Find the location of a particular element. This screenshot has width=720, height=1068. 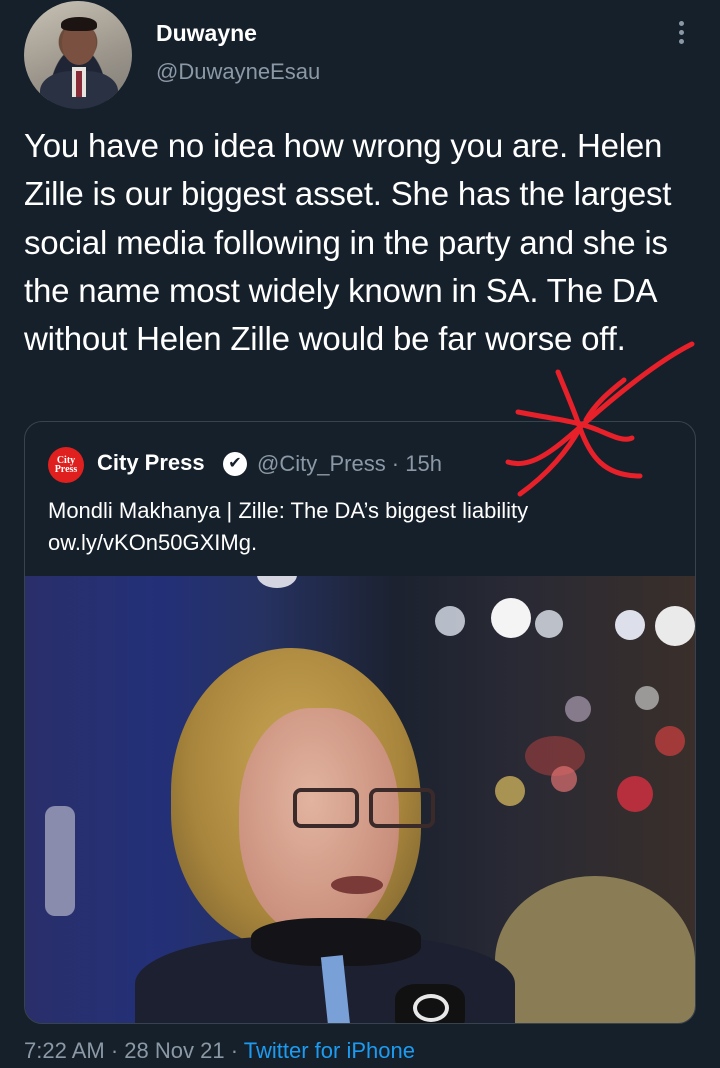

author-handle: @DuwayneEsau is located at coordinates (238, 72).